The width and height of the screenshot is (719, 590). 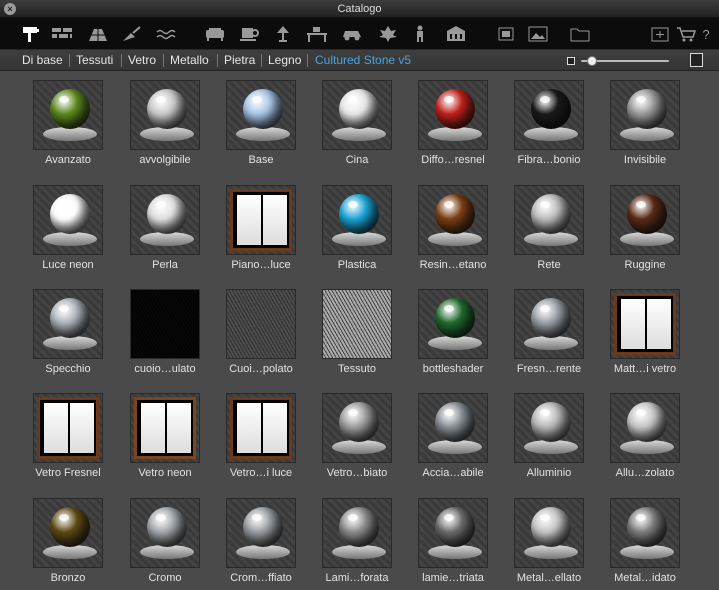 What do you see at coordinates (706, 34) in the screenshot?
I see `help-icon: ?` at bounding box center [706, 34].